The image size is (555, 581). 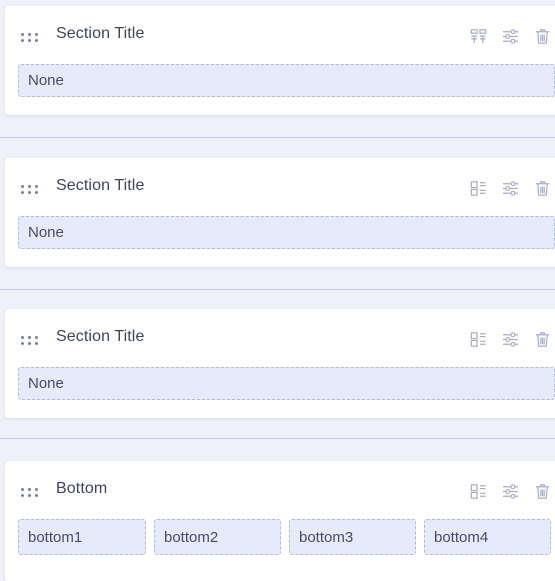 I want to click on section-title: Bottom, so click(x=82, y=488).